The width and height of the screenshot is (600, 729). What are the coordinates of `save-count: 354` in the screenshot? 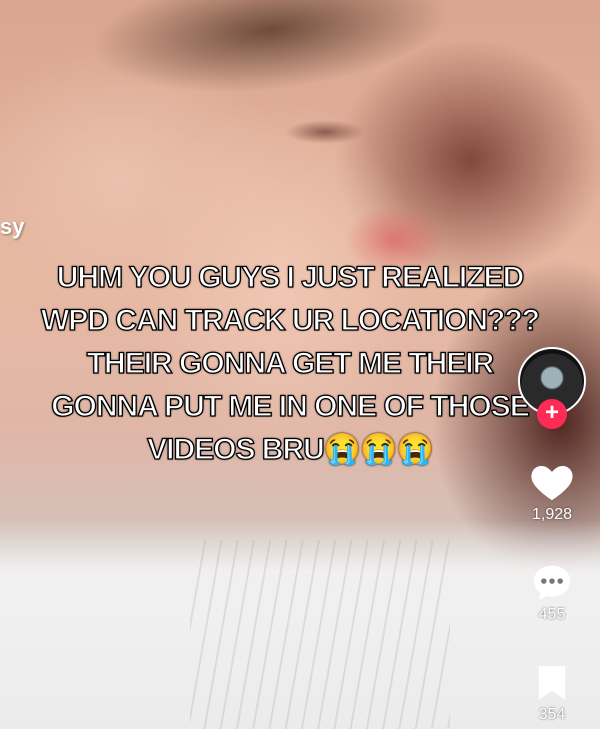 It's located at (552, 714).